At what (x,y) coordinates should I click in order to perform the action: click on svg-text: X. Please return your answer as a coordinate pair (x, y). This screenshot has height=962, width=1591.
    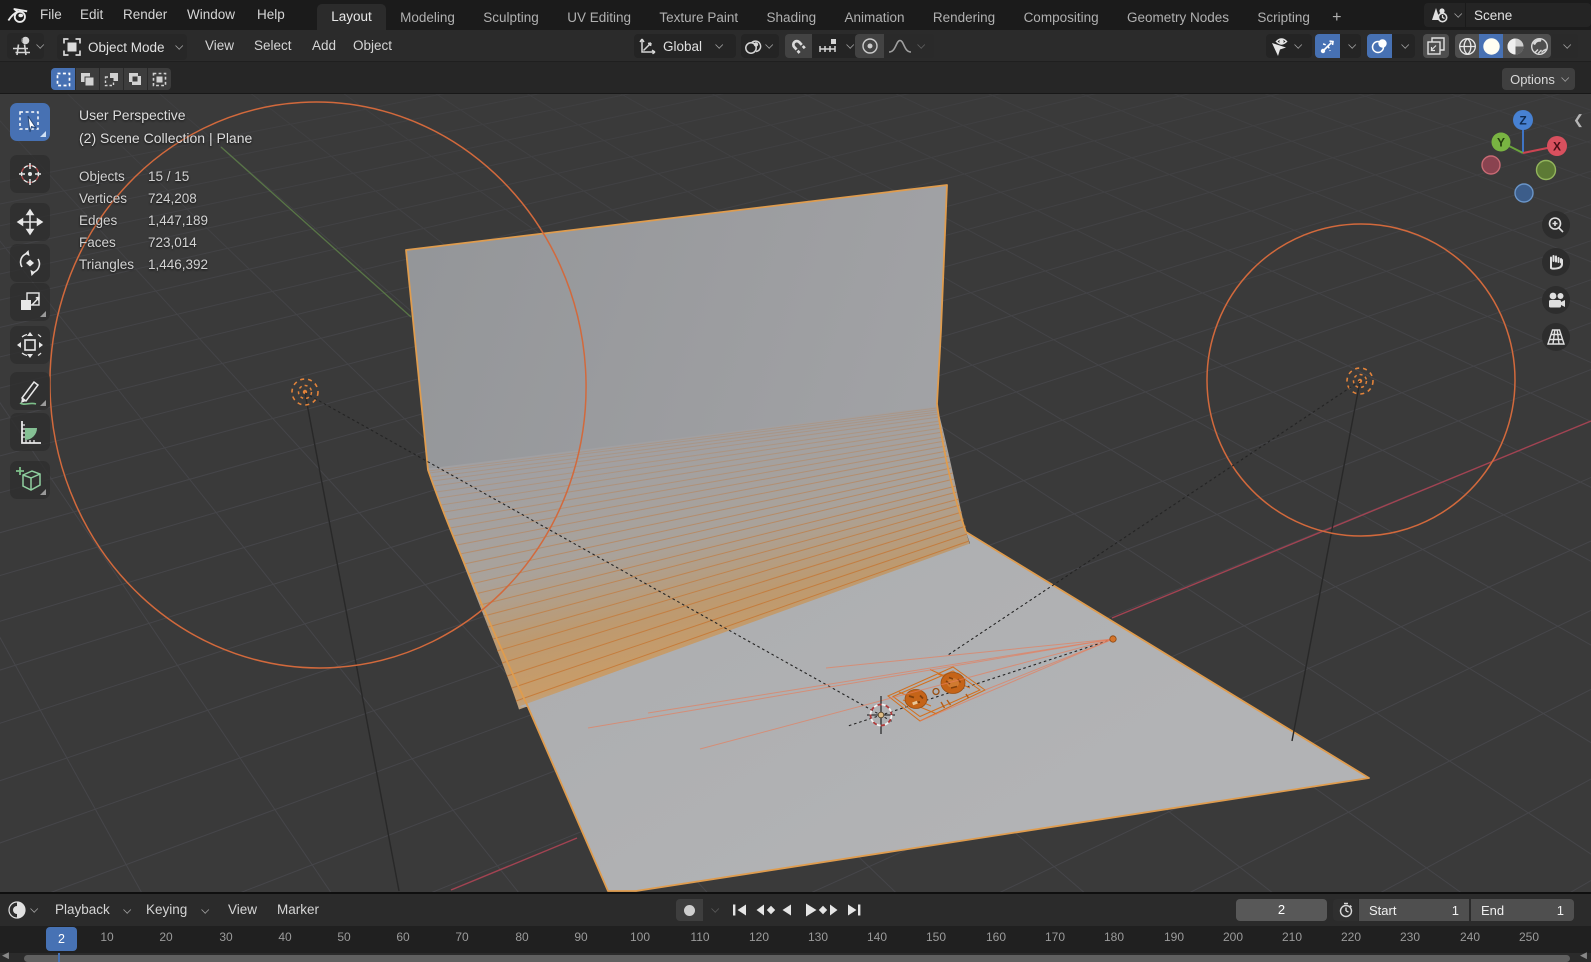
    Looking at the image, I should click on (1557, 147).